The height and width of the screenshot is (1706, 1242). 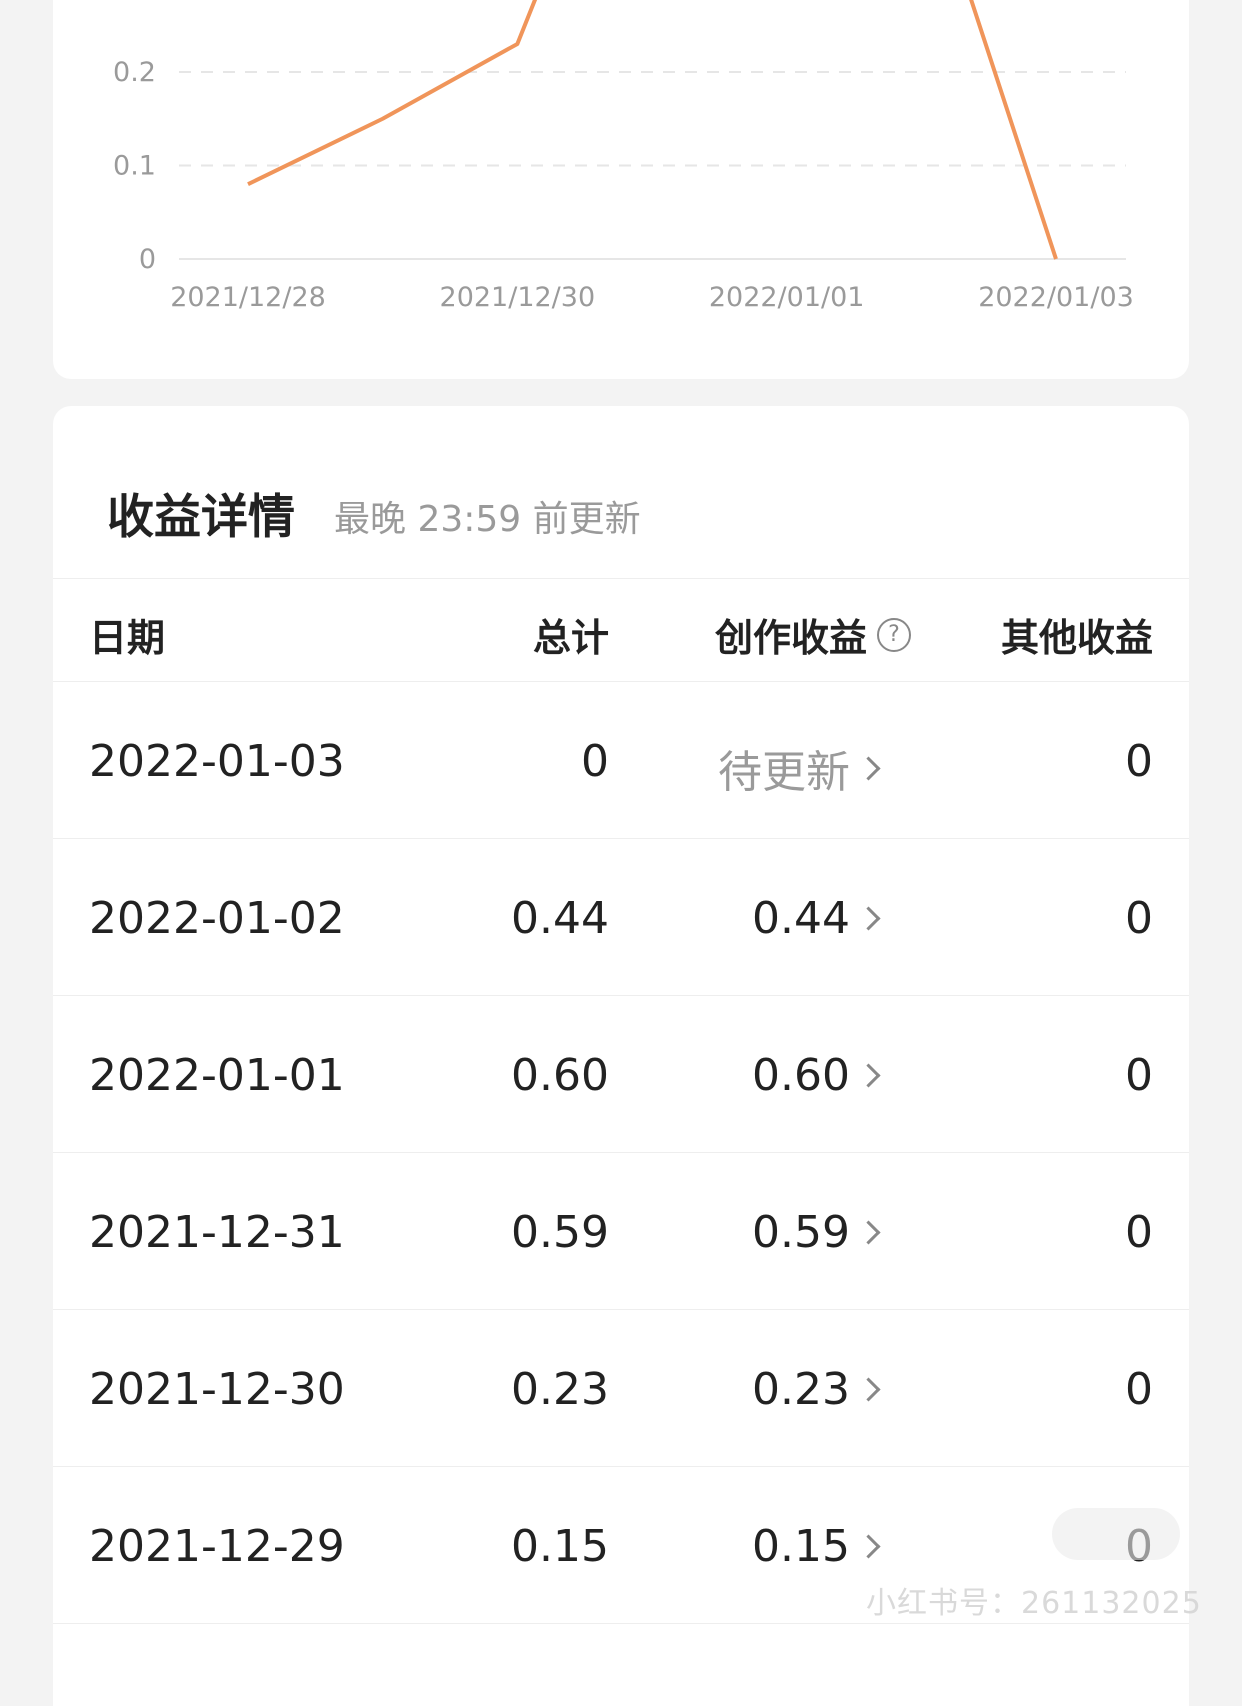 What do you see at coordinates (621, 917) in the screenshot?
I see `table-row: 2022-01-02 0.44 0.44 0` at bounding box center [621, 917].